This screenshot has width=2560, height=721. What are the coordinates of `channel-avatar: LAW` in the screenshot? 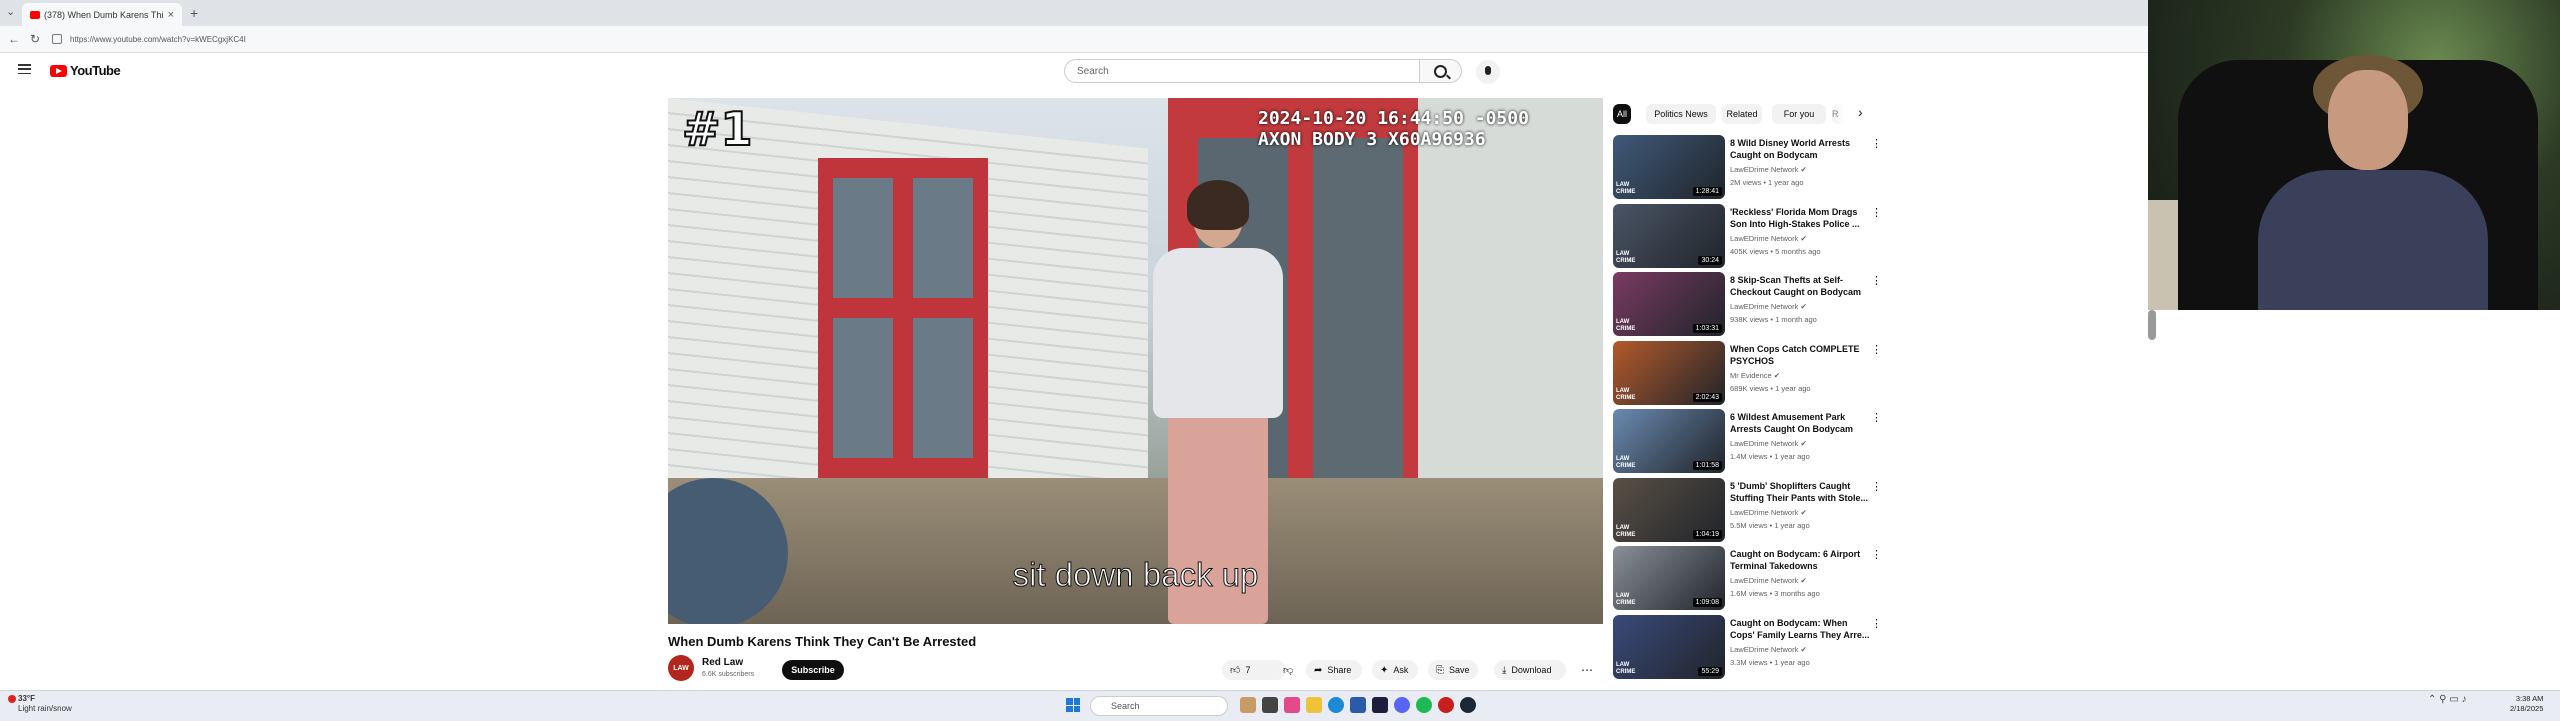 It's located at (681, 668).